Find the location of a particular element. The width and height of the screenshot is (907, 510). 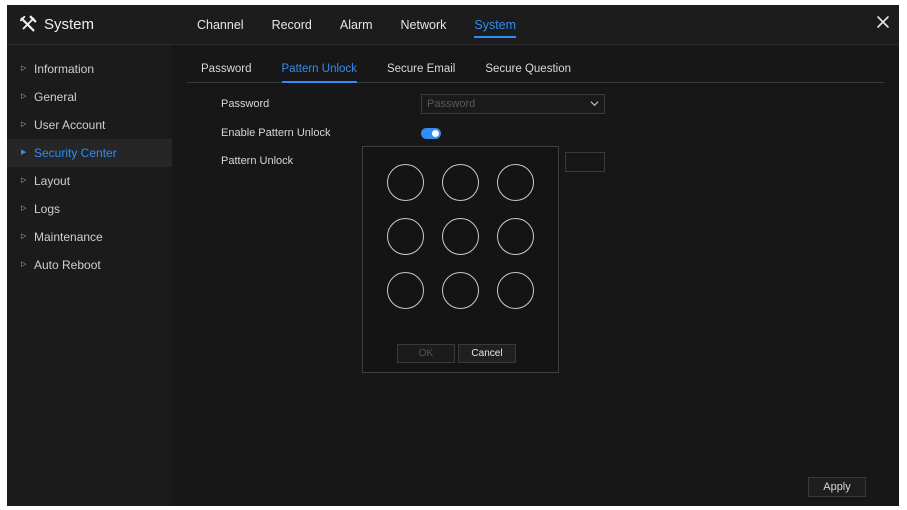

tools-icon is located at coordinates (28, 23).